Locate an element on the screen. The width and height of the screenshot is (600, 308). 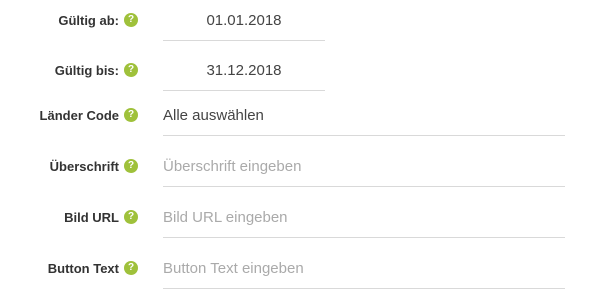
button-text-label-group: Button Text ? is located at coordinates (93, 268).